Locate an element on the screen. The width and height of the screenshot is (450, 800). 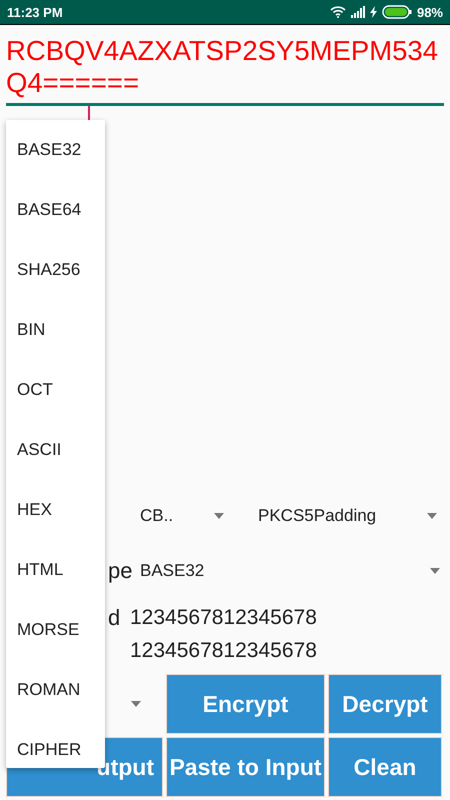
type-label: pe is located at coordinates (120, 571).